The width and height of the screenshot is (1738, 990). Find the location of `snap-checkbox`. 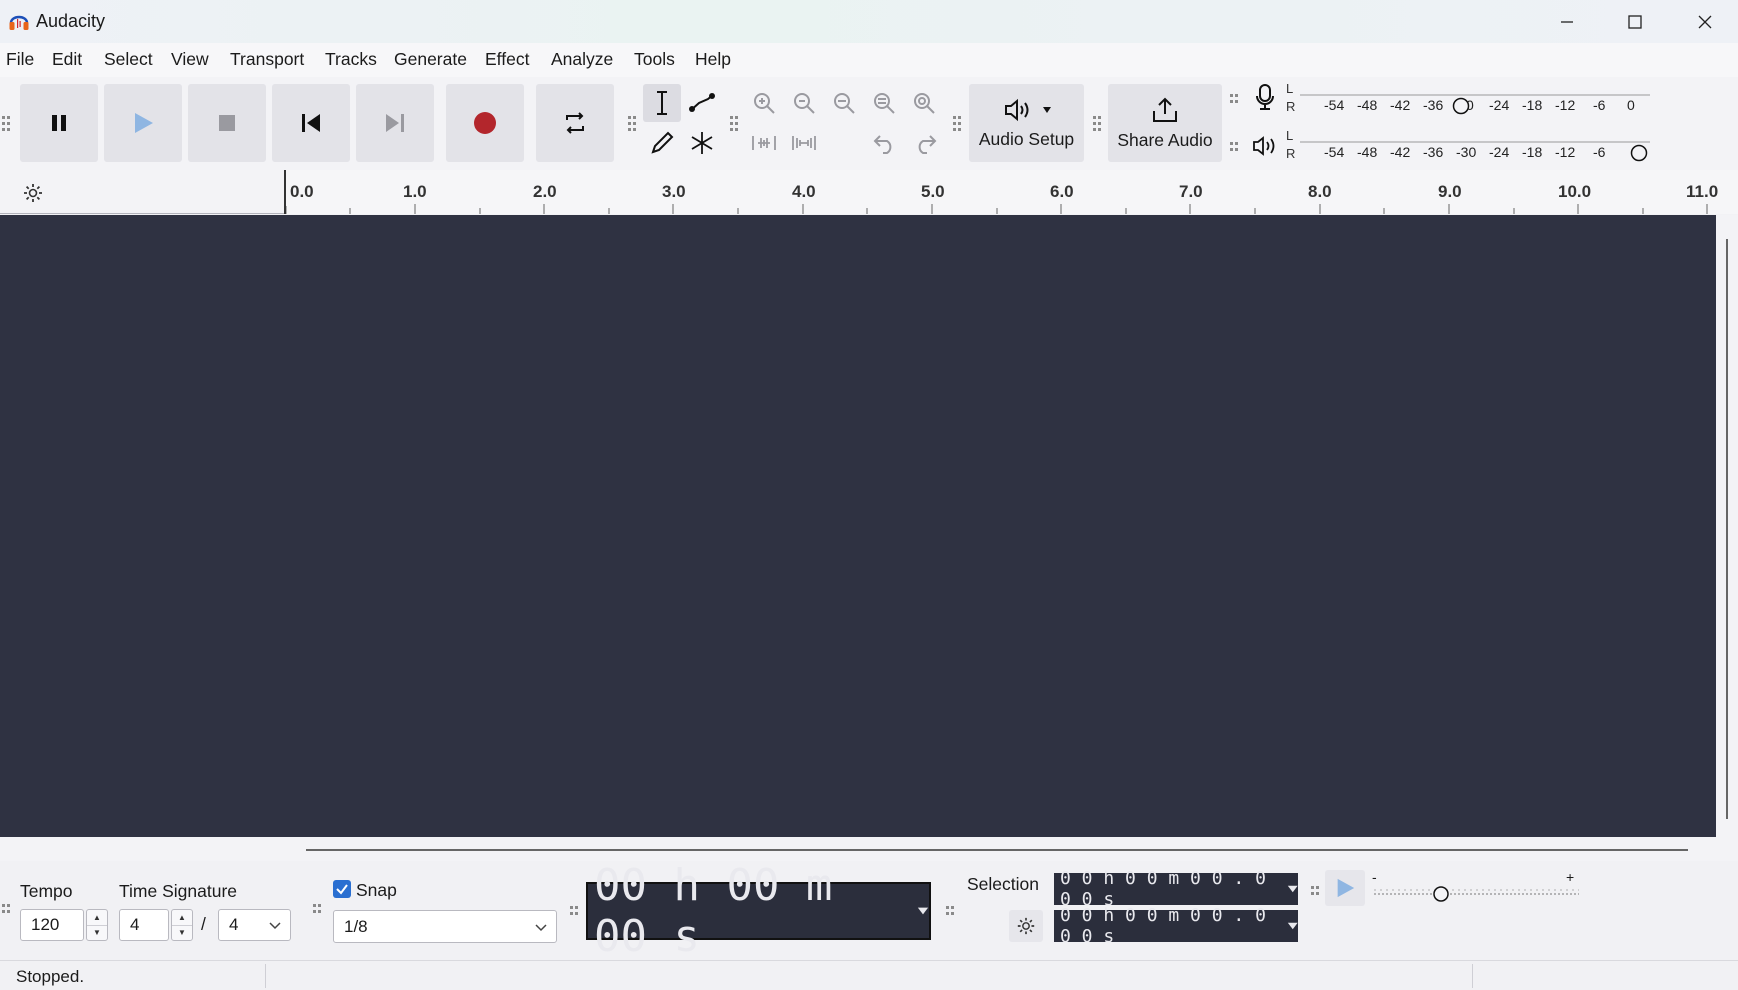

snap-checkbox is located at coordinates (342, 889).